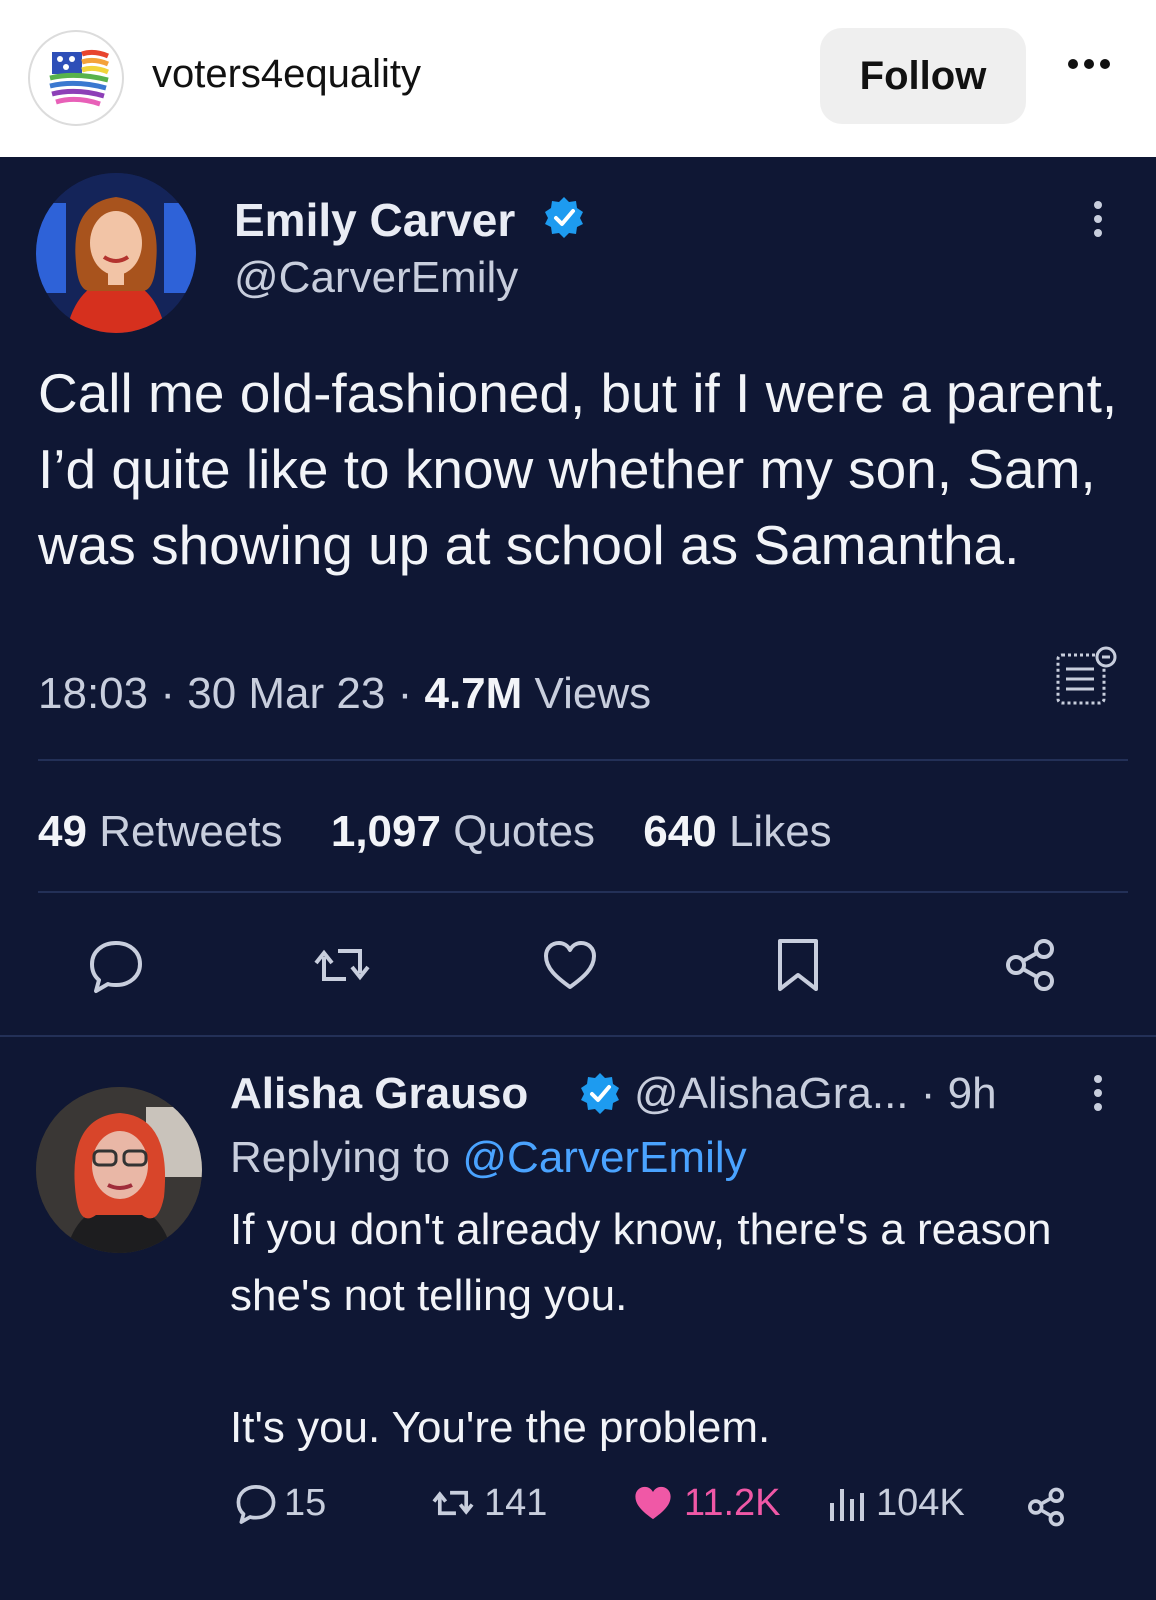 The width and height of the screenshot is (1156, 1600). I want to click on replying-to: Replying to @CarverEmily, so click(488, 1157).